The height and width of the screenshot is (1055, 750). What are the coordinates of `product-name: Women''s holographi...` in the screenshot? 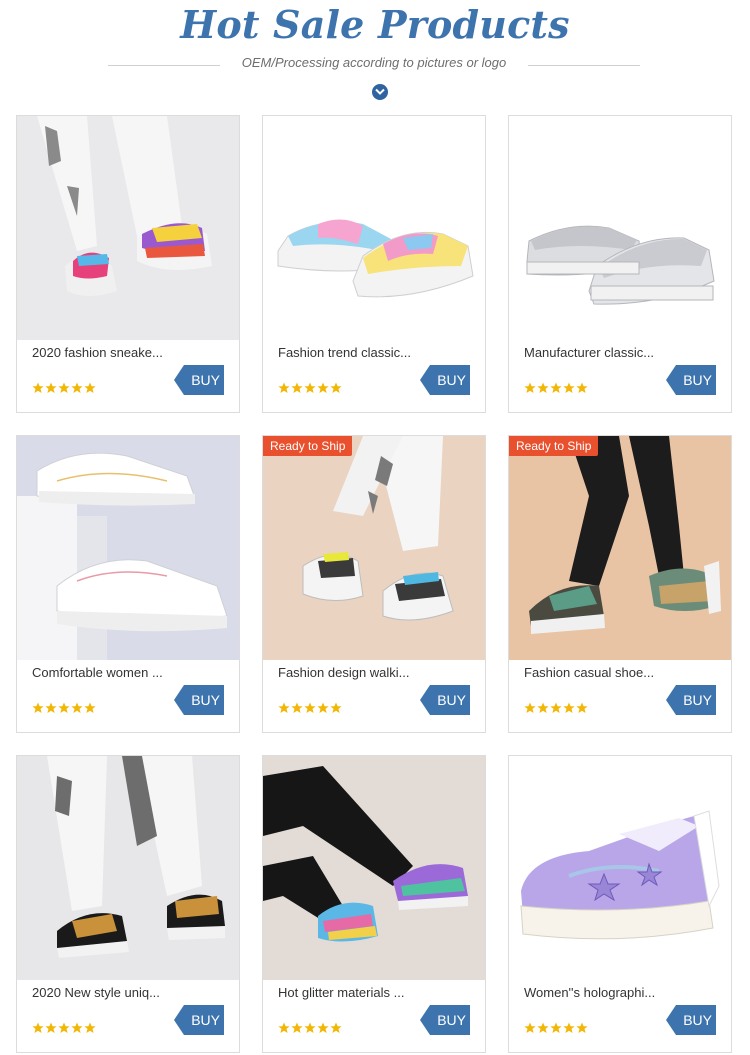 It's located at (589, 992).